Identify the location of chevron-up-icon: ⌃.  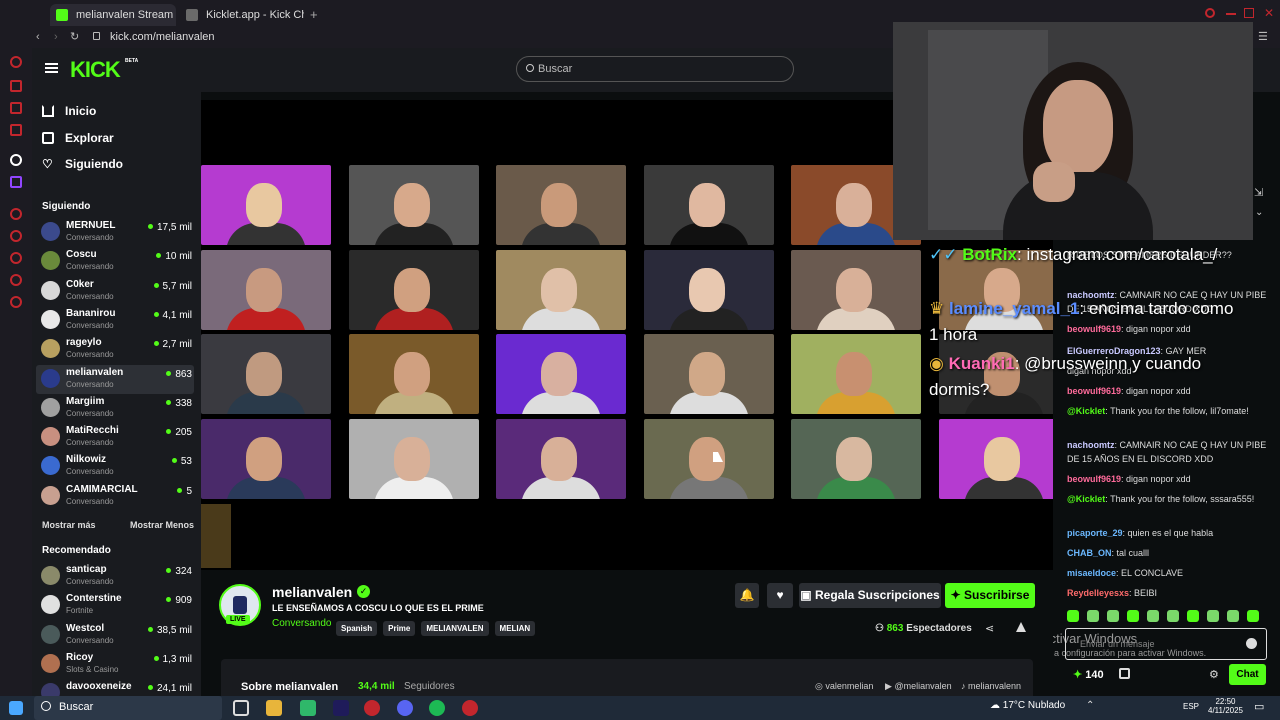
(1090, 705).